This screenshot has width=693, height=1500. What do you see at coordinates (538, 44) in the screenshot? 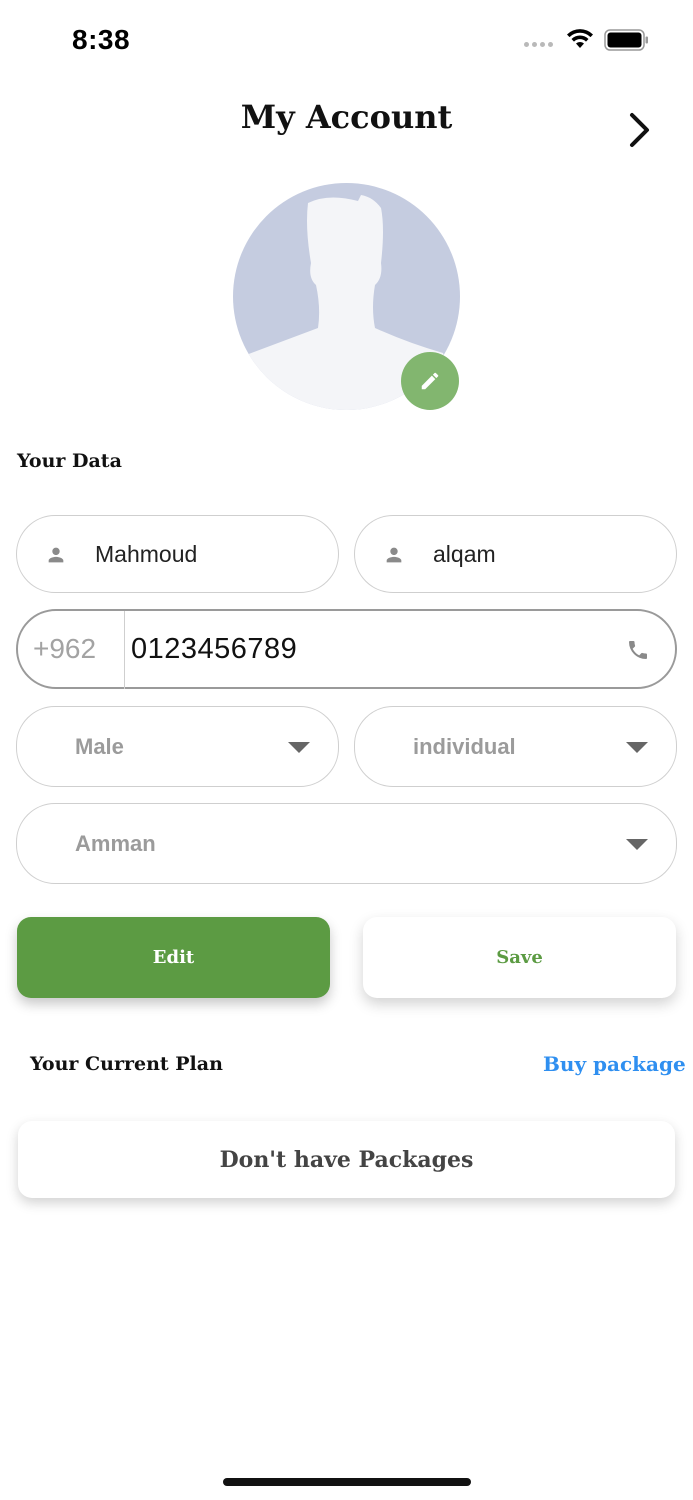
I see `cellular-signal-icon` at bounding box center [538, 44].